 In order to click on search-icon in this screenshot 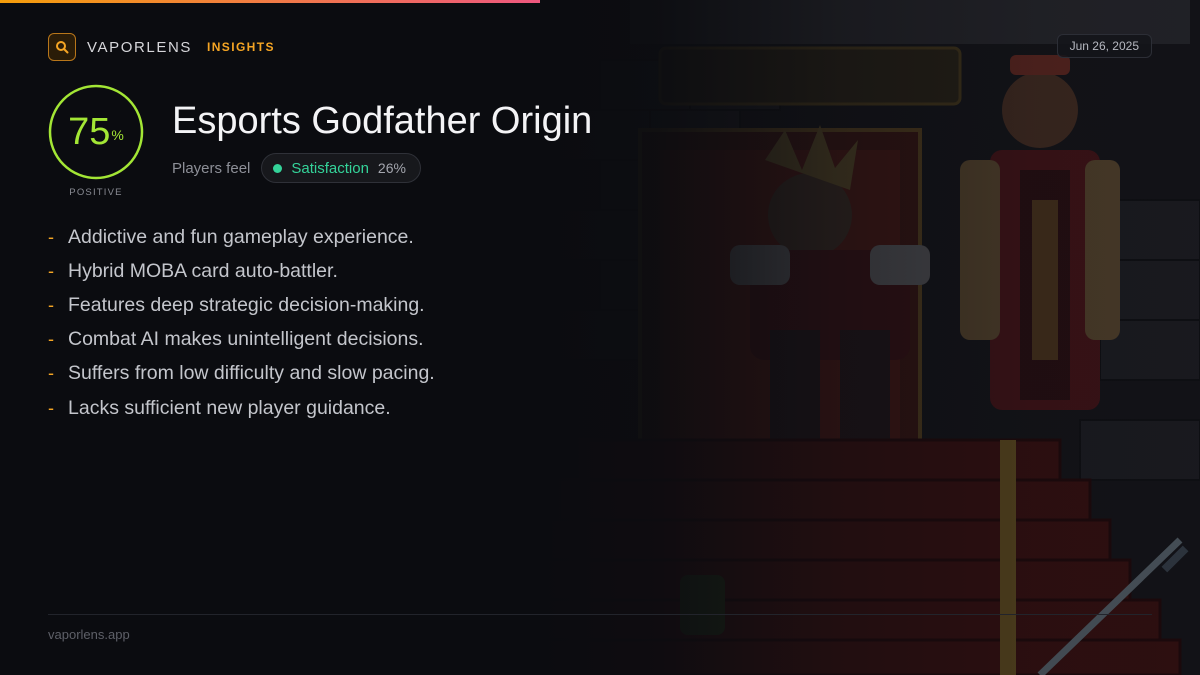, I will do `click(62, 47)`.